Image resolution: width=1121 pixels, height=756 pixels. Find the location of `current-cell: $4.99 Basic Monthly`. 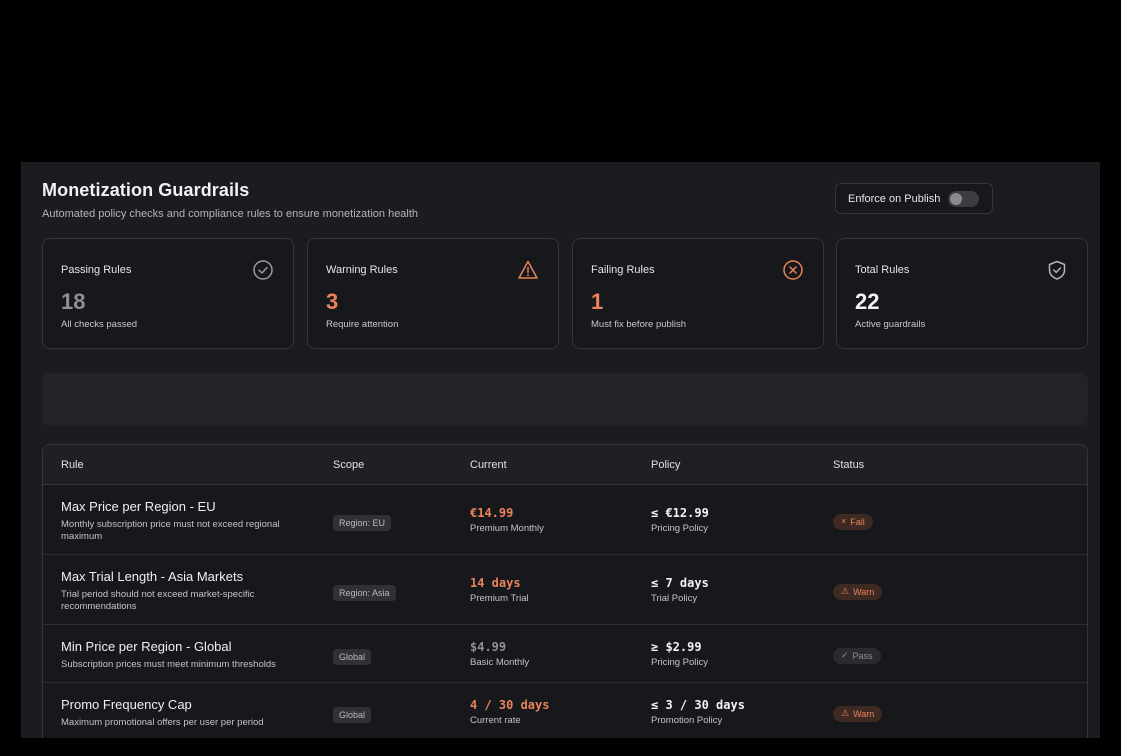

current-cell: $4.99 Basic Monthly is located at coordinates (499, 654).